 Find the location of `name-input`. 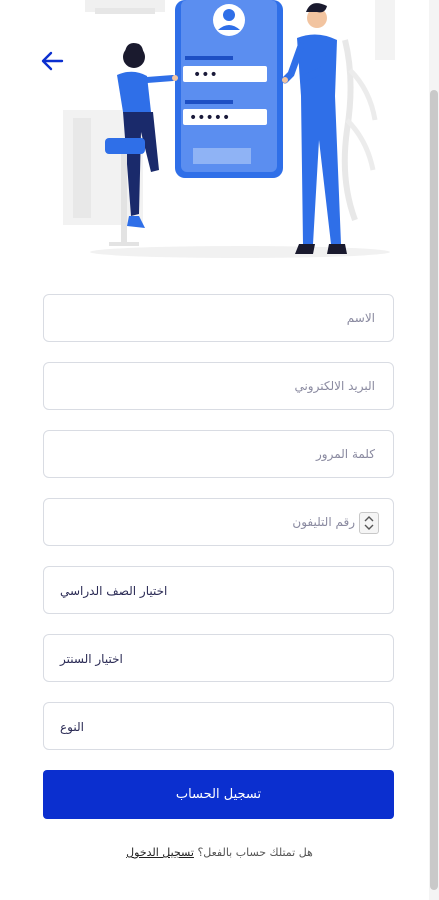

name-input is located at coordinates (218, 318).